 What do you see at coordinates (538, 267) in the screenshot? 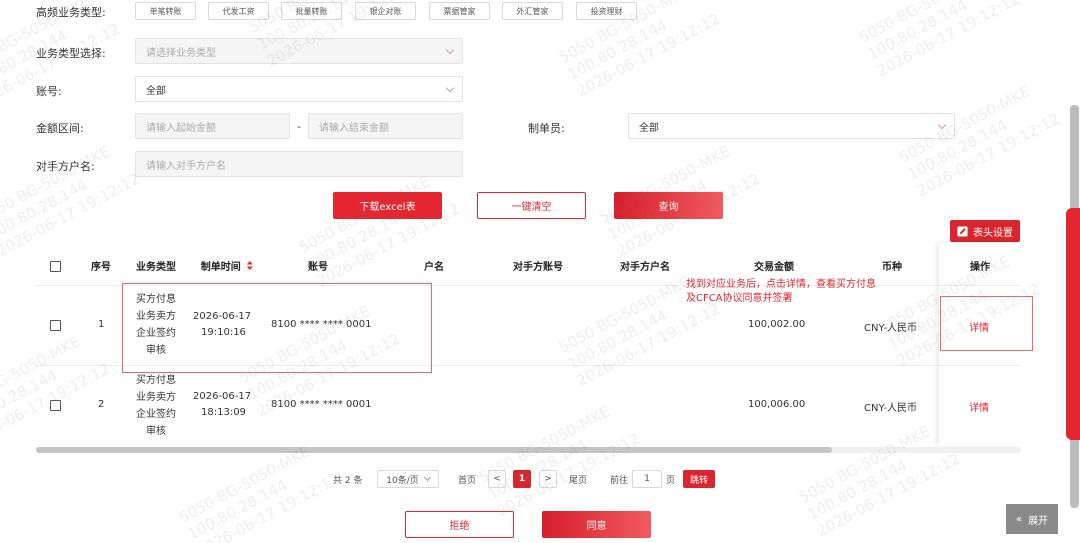
I see `col-cp-account: 对手方账号` at bounding box center [538, 267].